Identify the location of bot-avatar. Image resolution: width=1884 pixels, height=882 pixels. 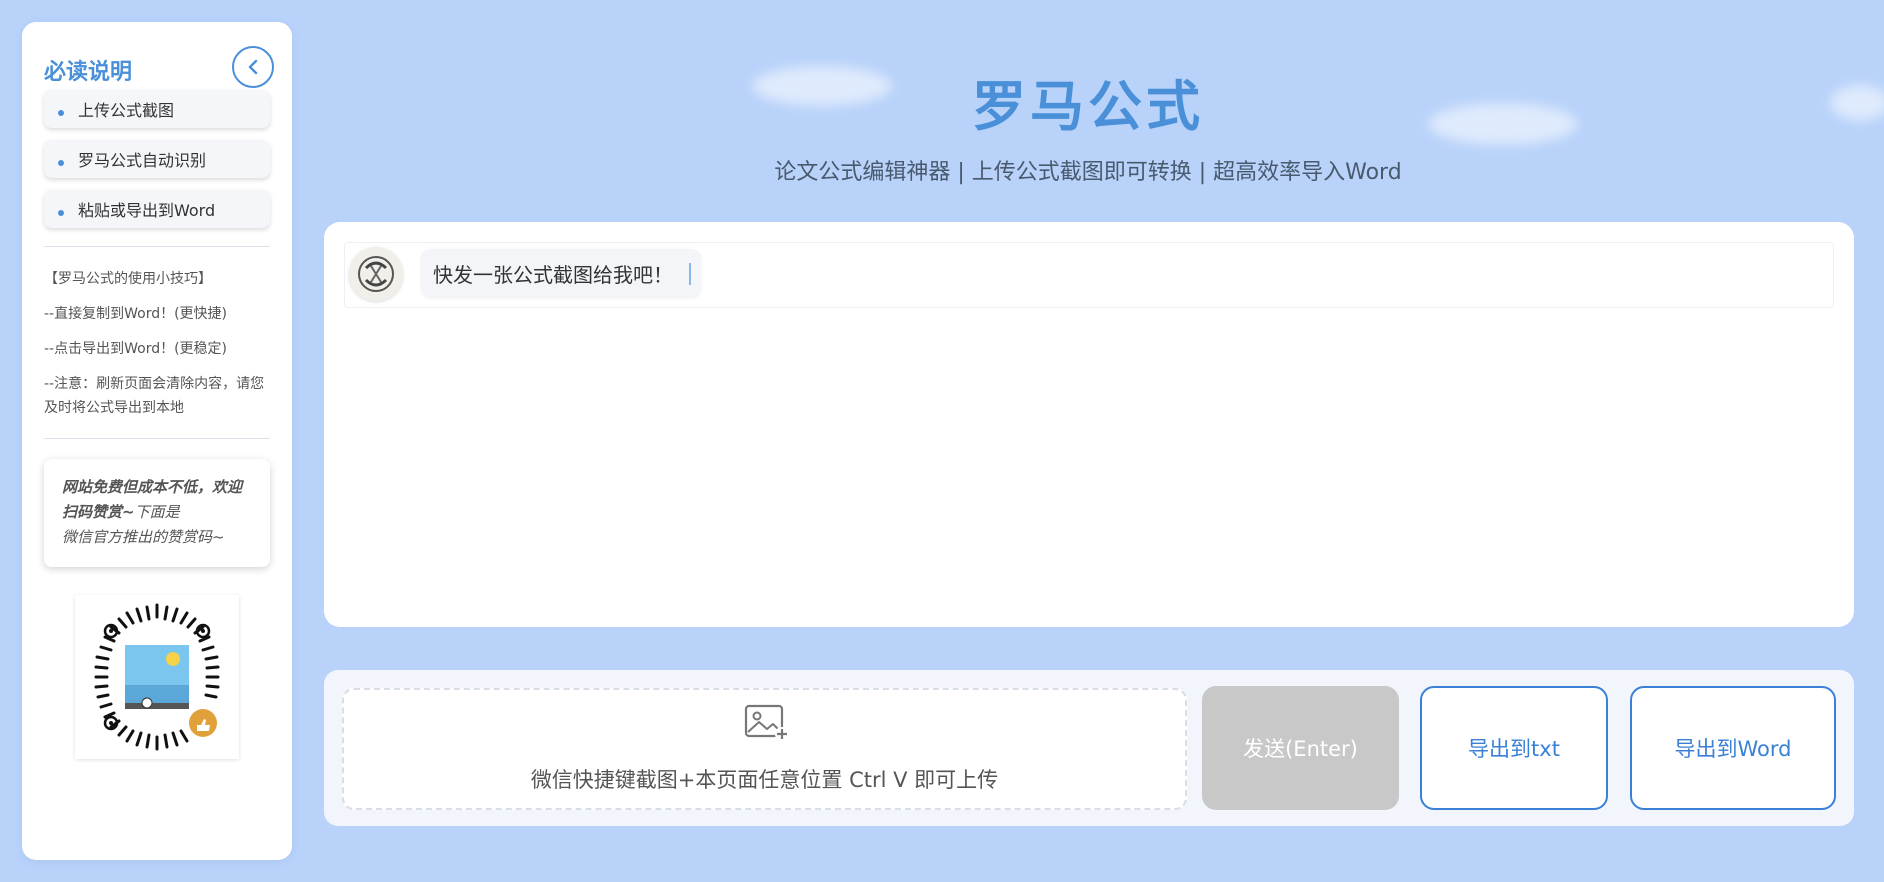
(376, 274).